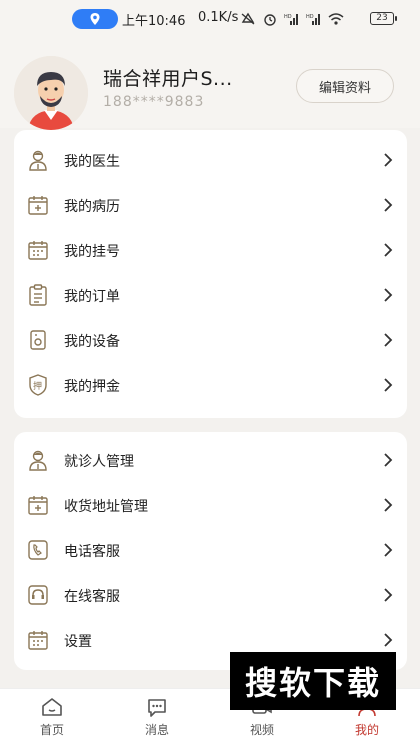 The image size is (420, 746). Describe the element at coordinates (157, 718) in the screenshot. I see `tab-messages: 消息` at that location.